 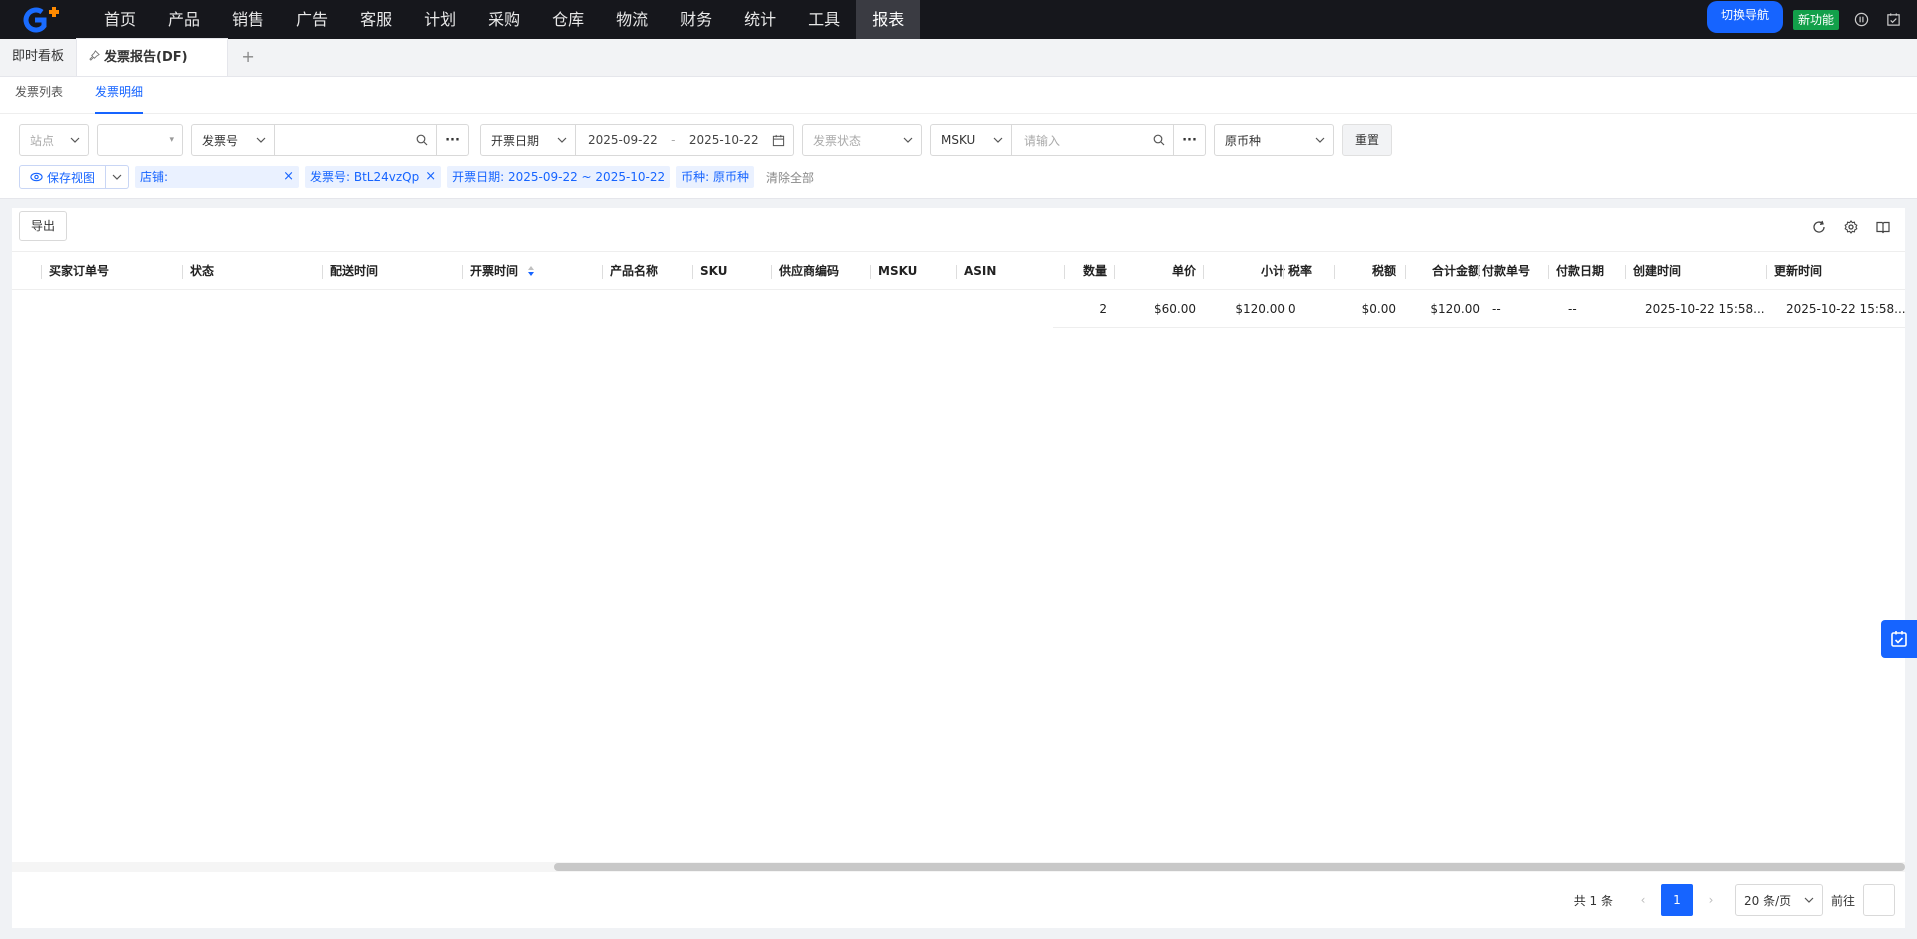 What do you see at coordinates (824, 19) in the screenshot?
I see `nav-item-tools: 工具` at bounding box center [824, 19].